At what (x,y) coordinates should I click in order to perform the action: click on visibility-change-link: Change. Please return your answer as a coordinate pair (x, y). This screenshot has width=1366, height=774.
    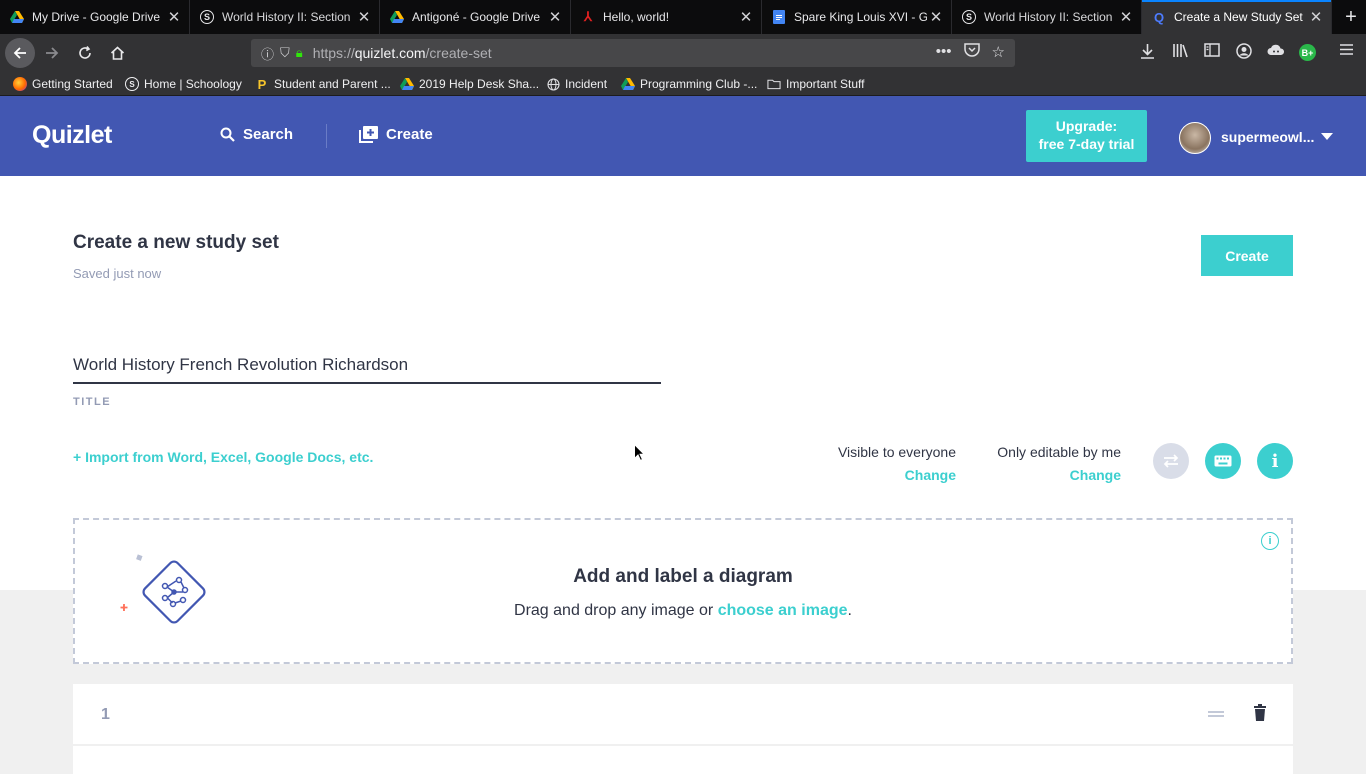
    Looking at the image, I should click on (883, 475).